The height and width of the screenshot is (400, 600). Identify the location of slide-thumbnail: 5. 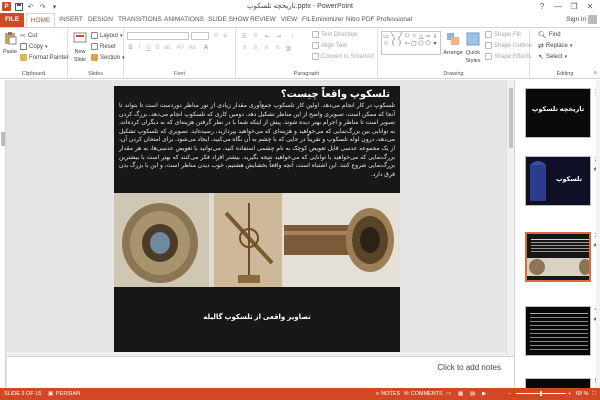
(558, 384).